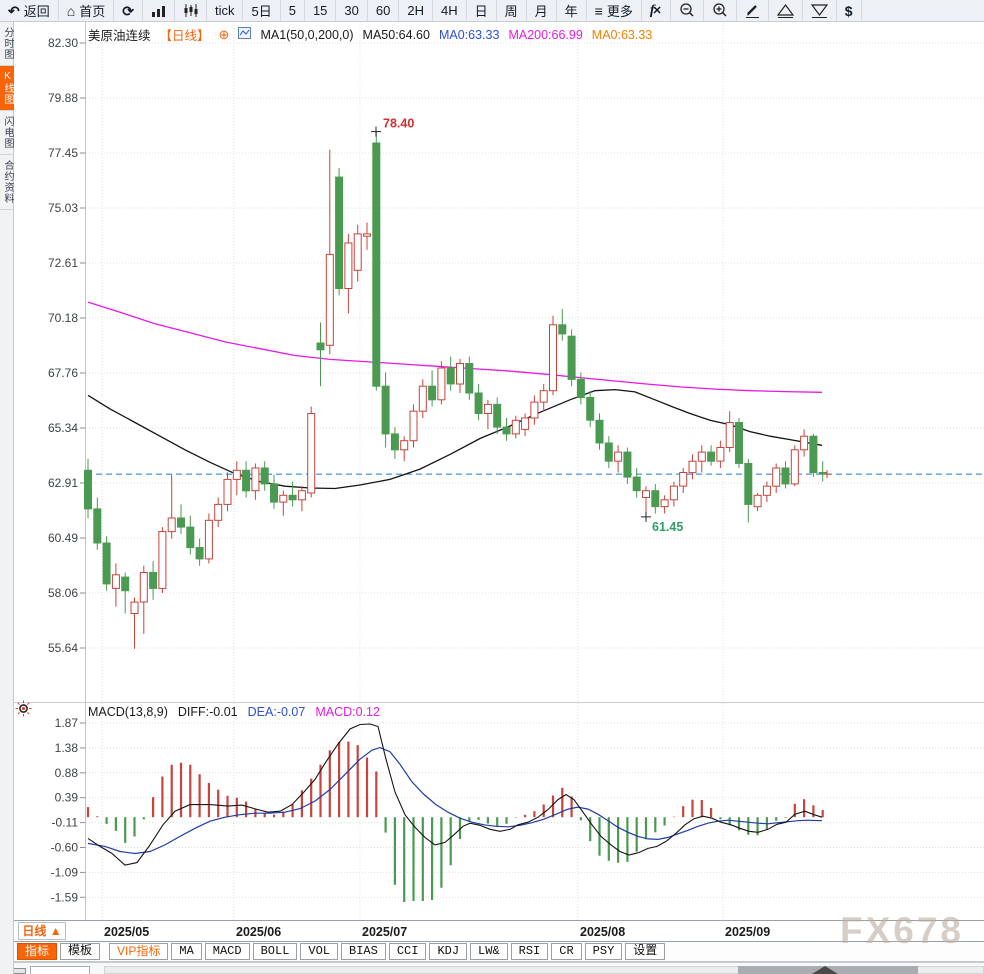  I want to click on toolbar-btn-period-month: 月, so click(542, 10).